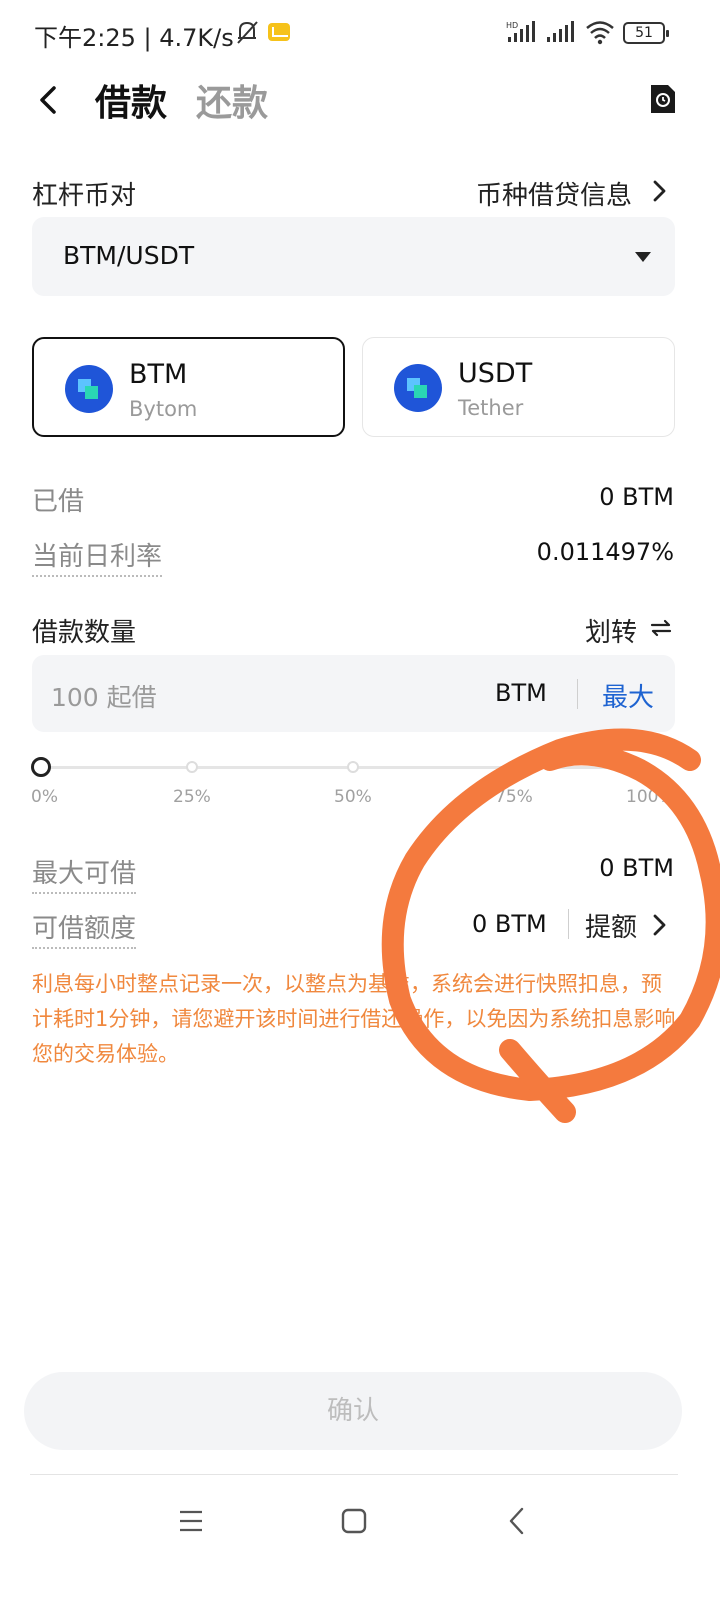 This screenshot has height=1600, width=720. I want to click on input-divider, so click(577, 694).